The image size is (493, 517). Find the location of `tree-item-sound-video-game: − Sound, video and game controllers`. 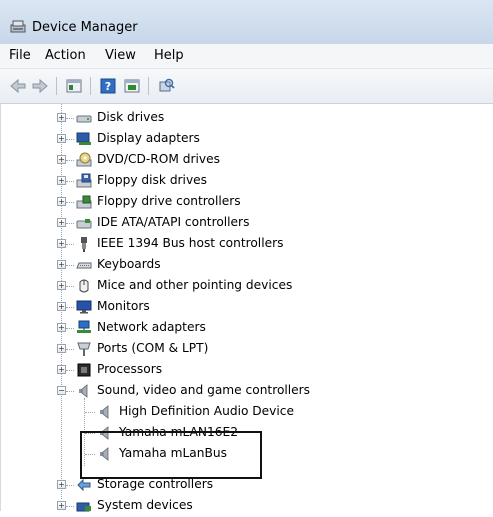

tree-item-sound-video-game: − Sound, video and game controllers is located at coordinates (247, 391).